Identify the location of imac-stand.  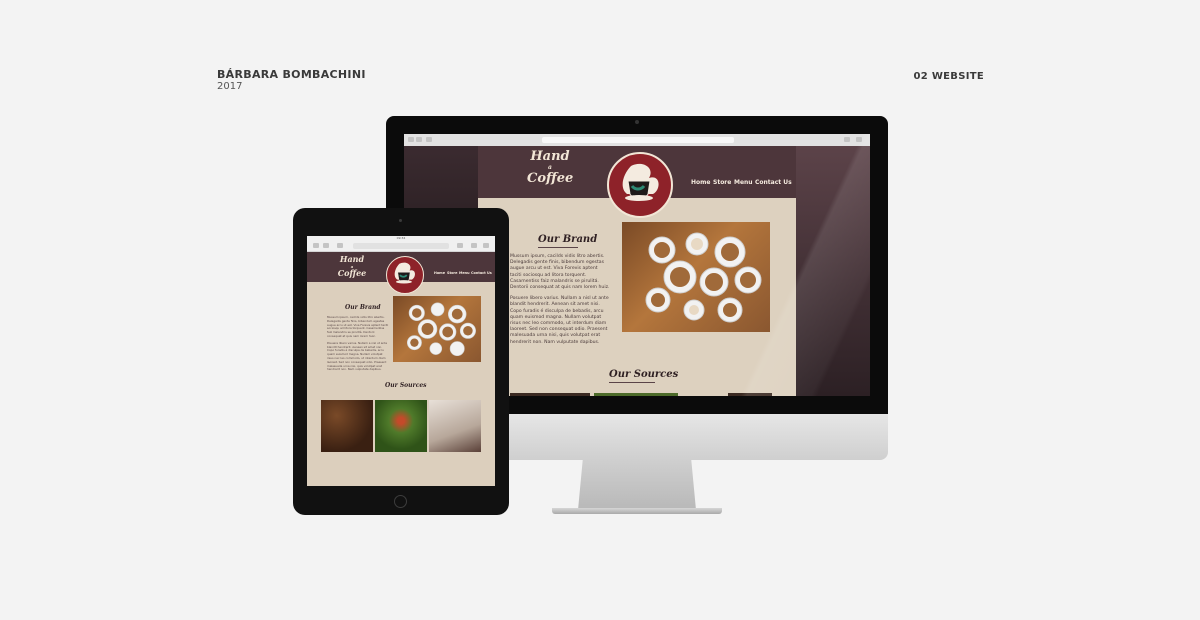
(637, 485).